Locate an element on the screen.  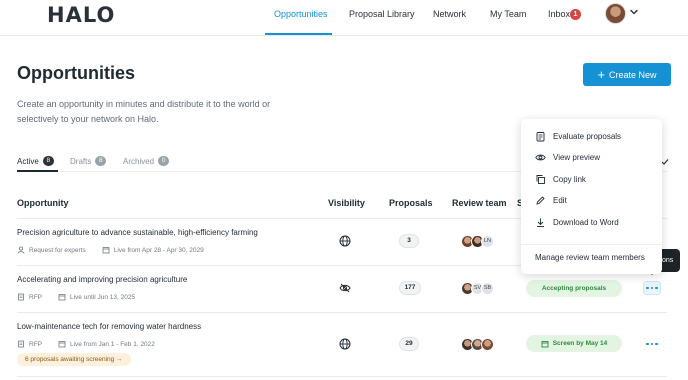
tab-drafts-count: 8 is located at coordinates (101, 161).